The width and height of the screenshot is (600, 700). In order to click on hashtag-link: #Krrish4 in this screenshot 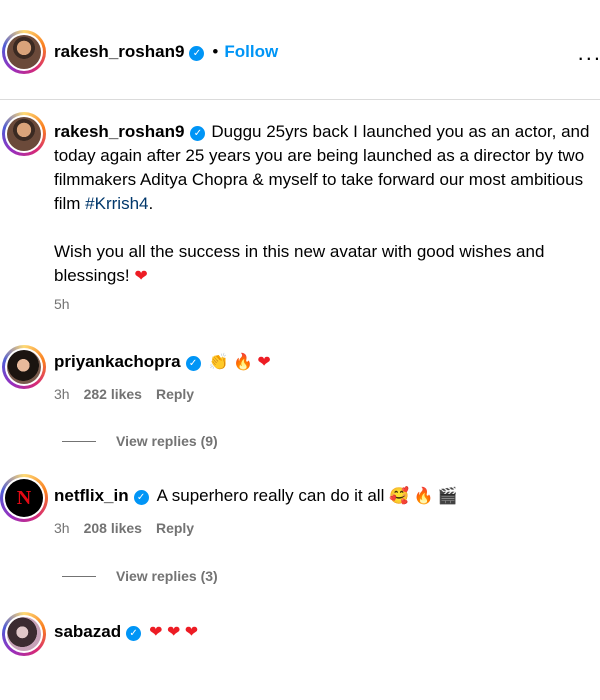, I will do `click(116, 203)`.